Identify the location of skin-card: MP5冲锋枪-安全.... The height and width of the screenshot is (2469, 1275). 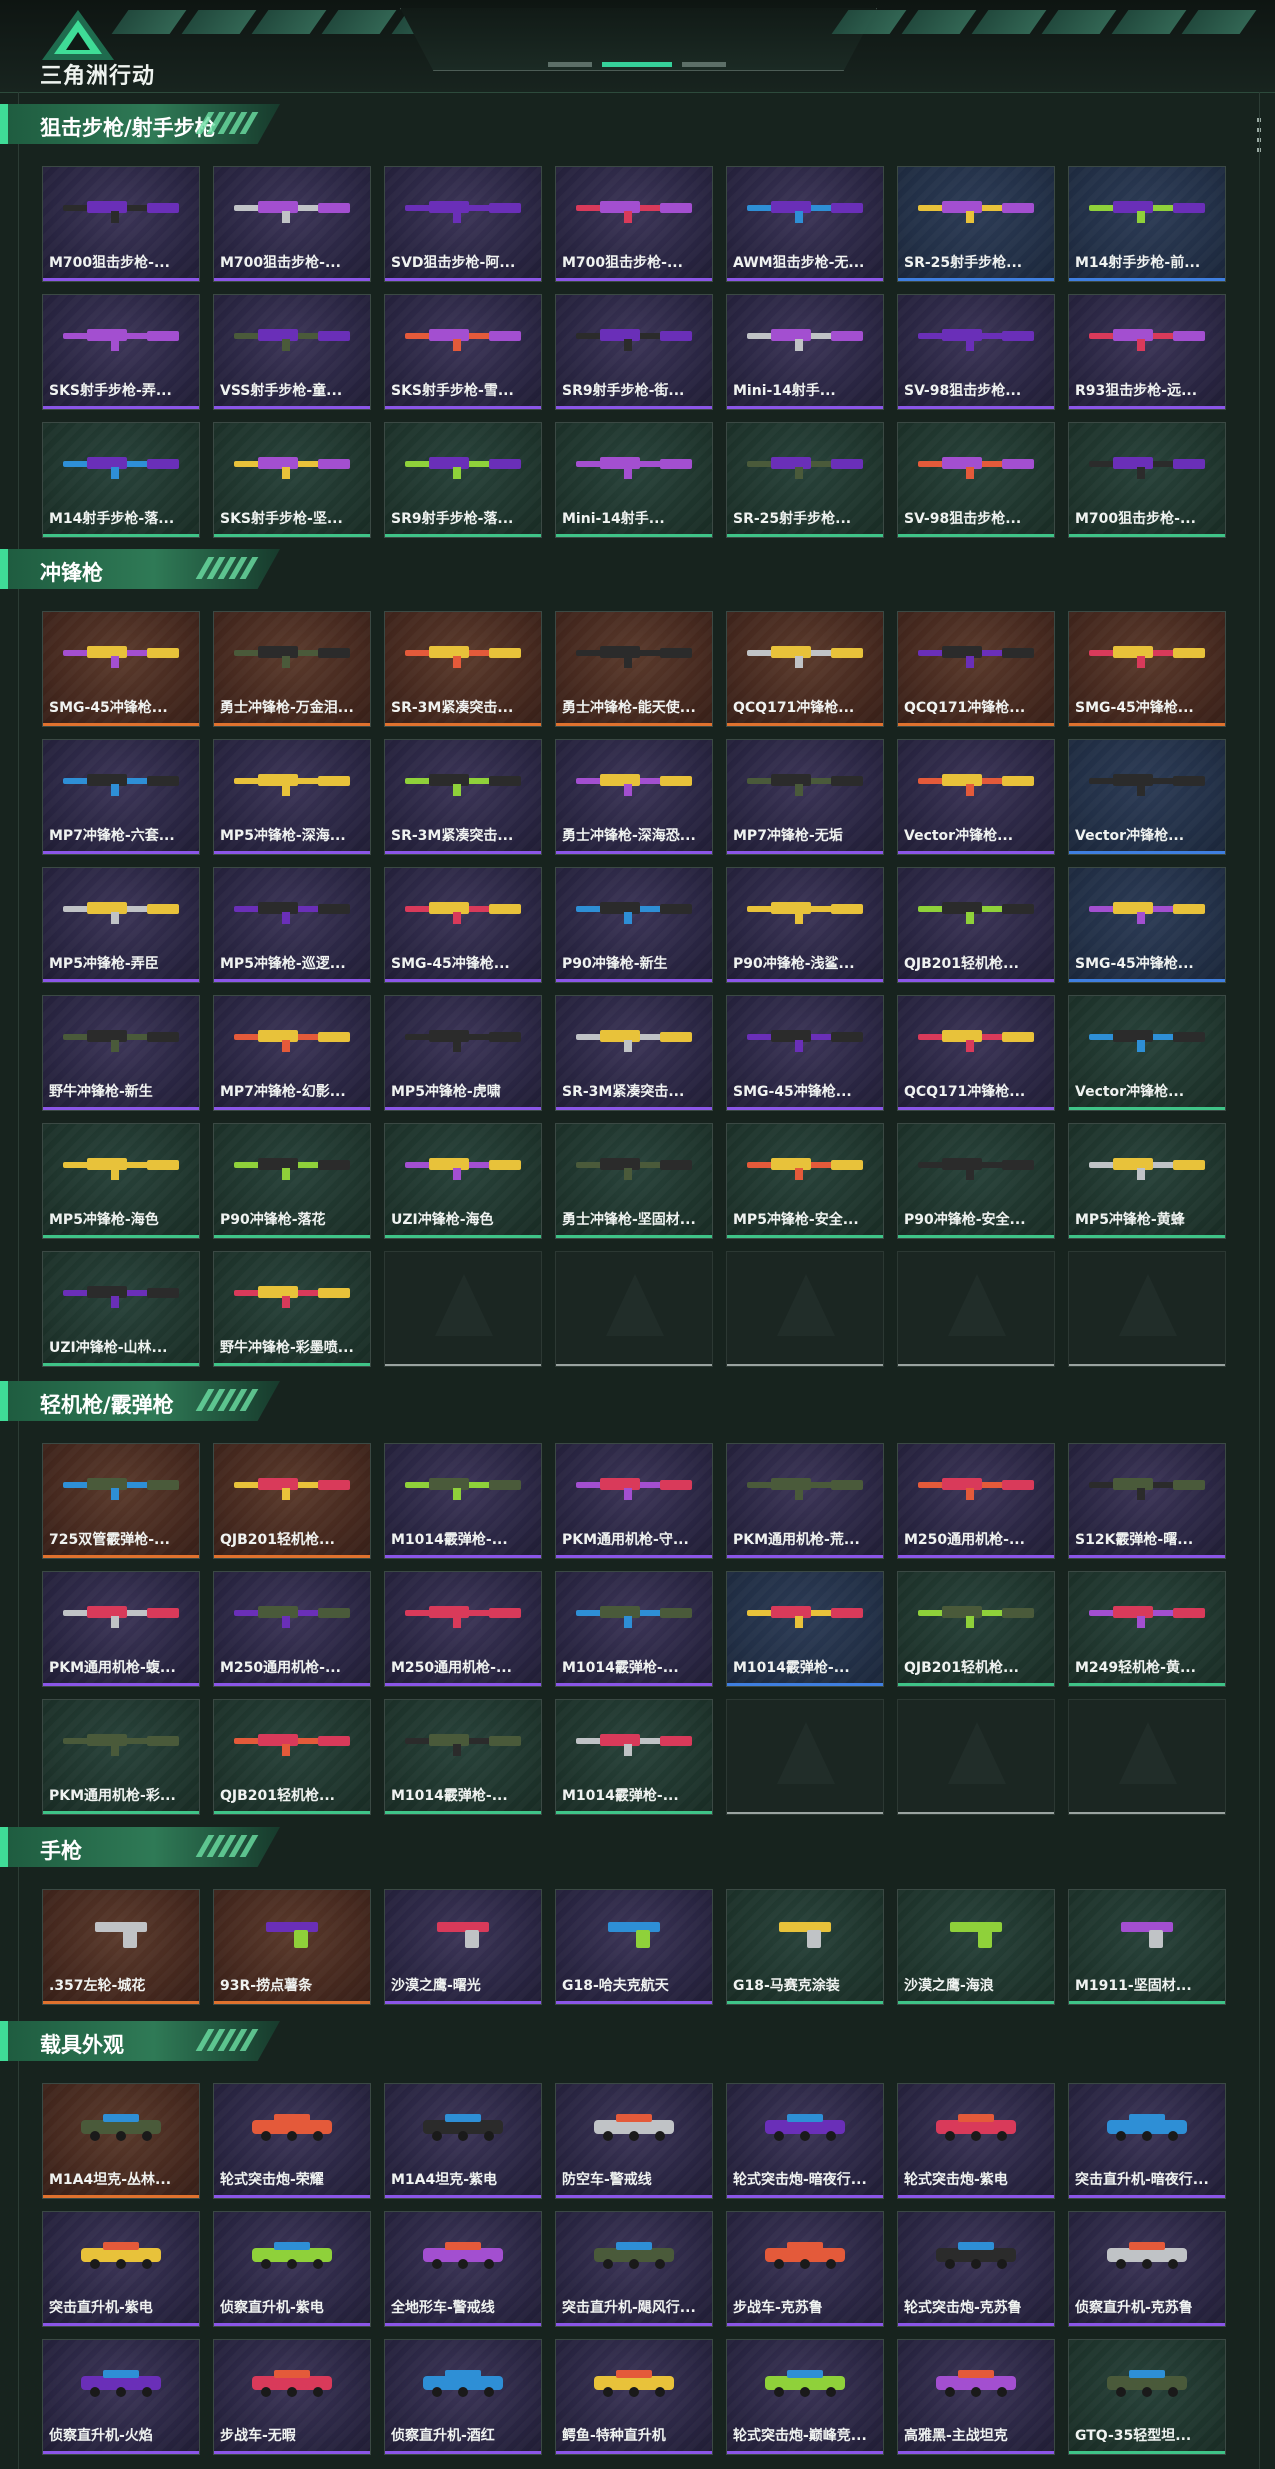
(805, 1181).